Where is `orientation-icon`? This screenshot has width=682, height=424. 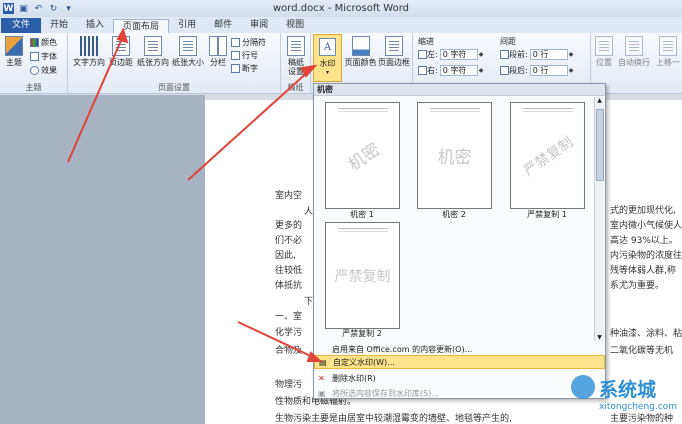 orientation-icon is located at coordinates (153, 46).